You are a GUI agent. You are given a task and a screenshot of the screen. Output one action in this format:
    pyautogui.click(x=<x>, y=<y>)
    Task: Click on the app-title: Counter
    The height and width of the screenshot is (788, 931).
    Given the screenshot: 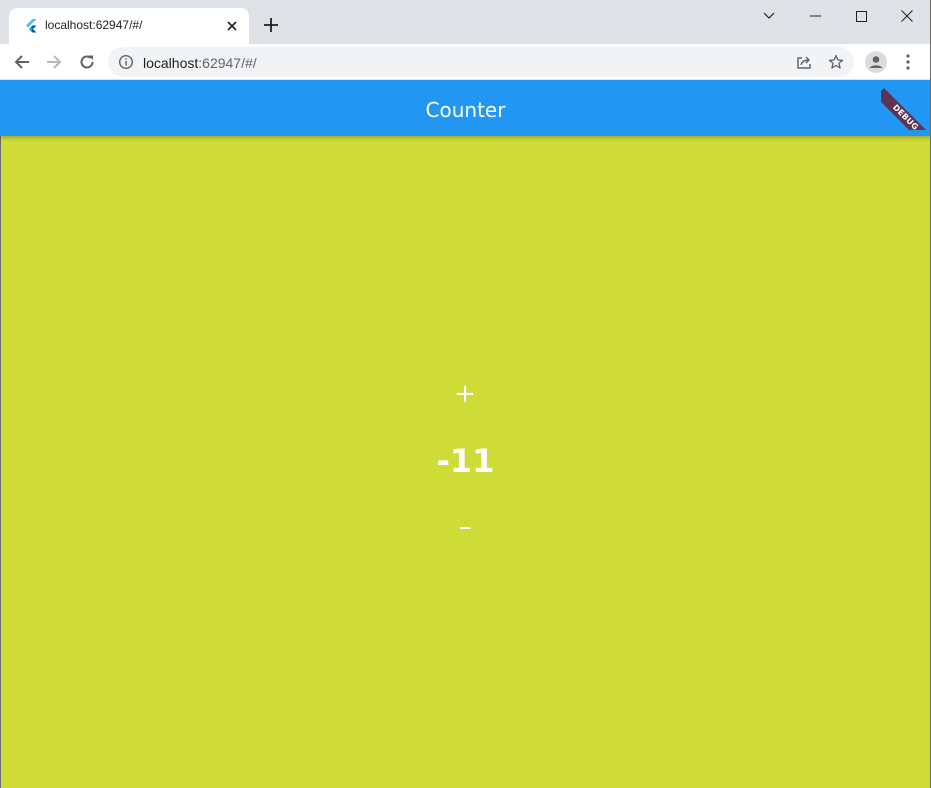 What is the action you would take?
    pyautogui.click(x=465, y=110)
    